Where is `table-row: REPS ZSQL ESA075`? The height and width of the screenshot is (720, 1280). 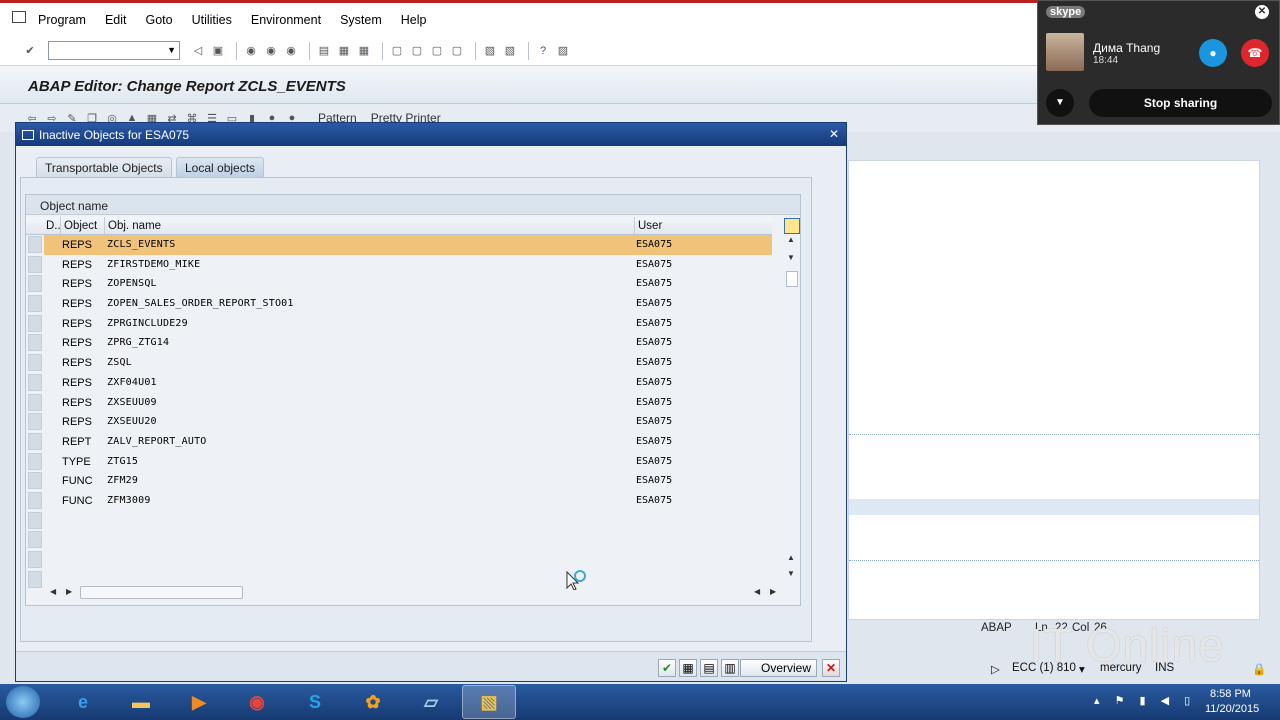 table-row: REPS ZSQL ESA075 is located at coordinates (399, 363).